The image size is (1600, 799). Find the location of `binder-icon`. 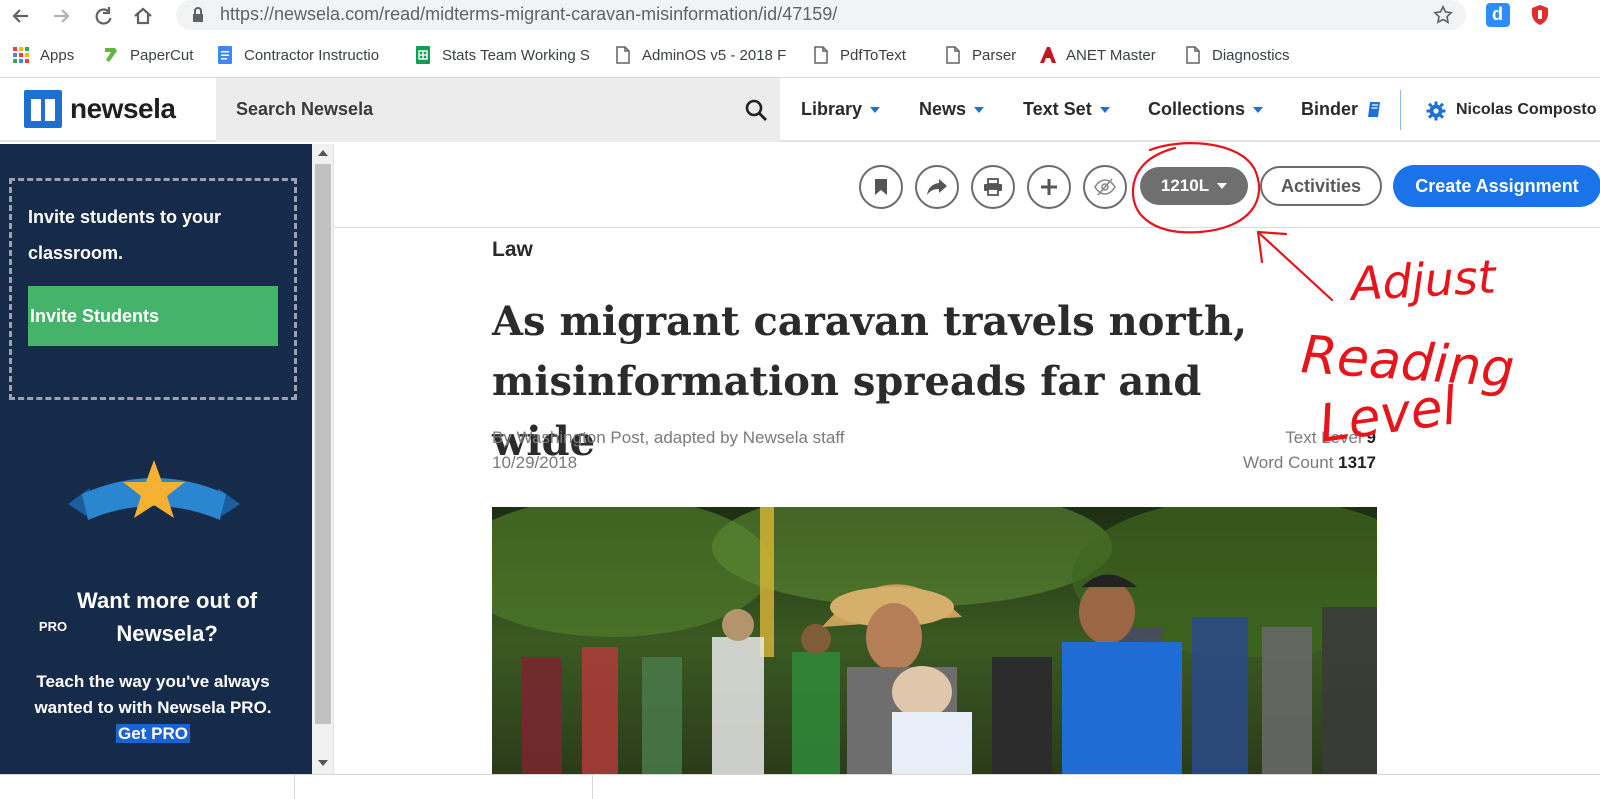

binder-icon is located at coordinates (1374, 109).